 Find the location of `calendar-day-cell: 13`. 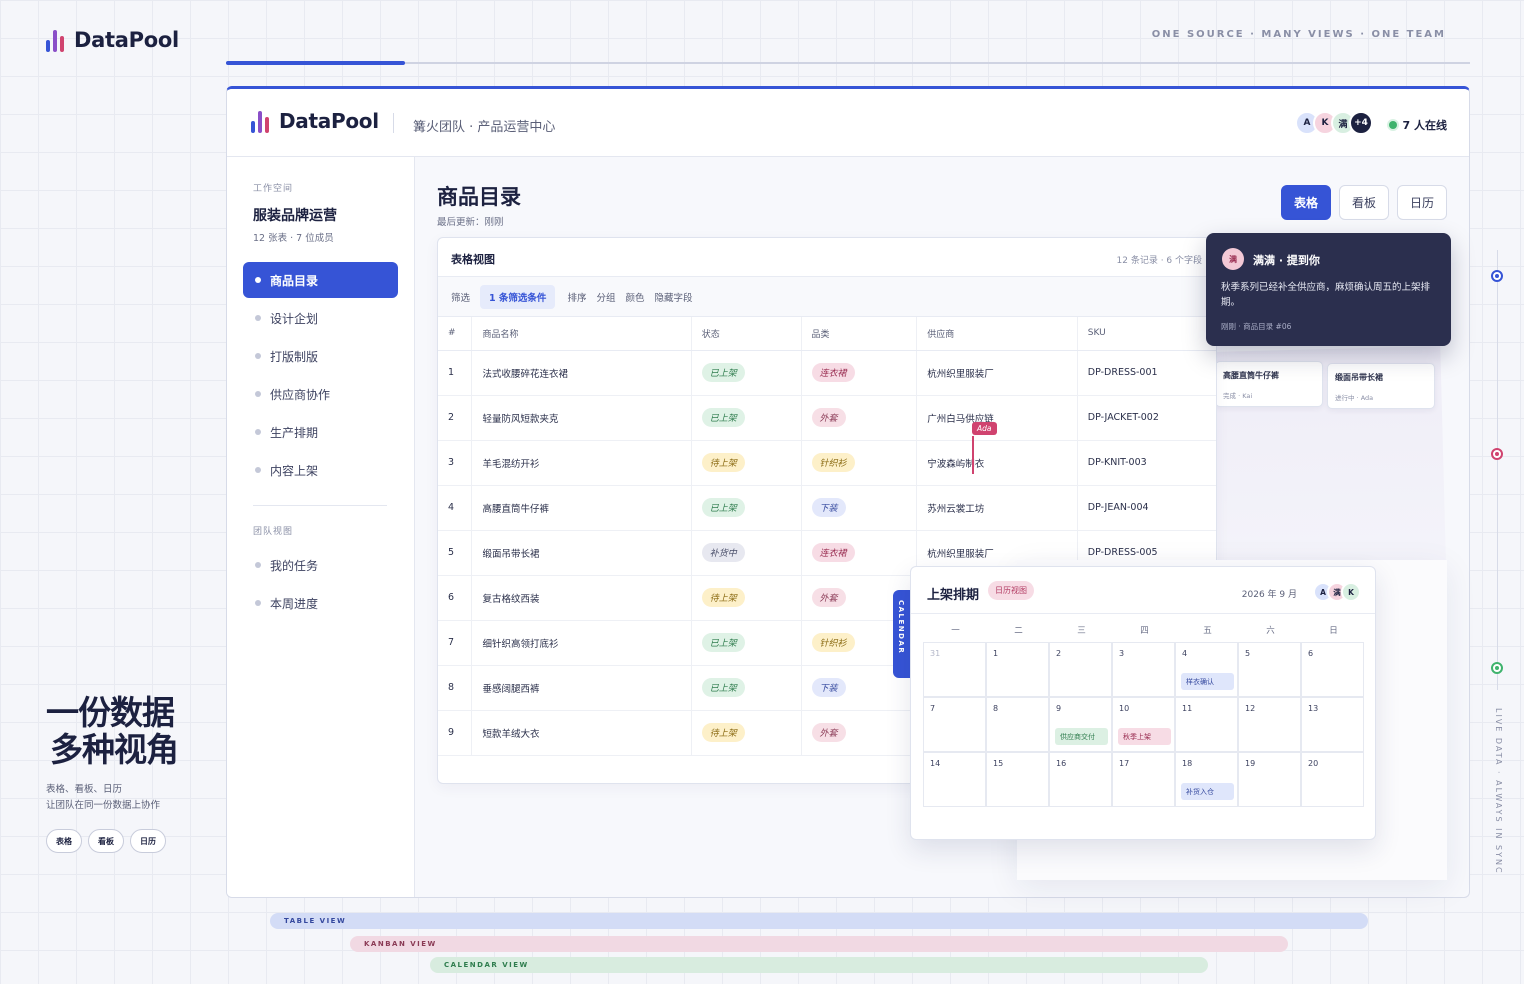

calendar-day-cell: 13 is located at coordinates (1332, 724).